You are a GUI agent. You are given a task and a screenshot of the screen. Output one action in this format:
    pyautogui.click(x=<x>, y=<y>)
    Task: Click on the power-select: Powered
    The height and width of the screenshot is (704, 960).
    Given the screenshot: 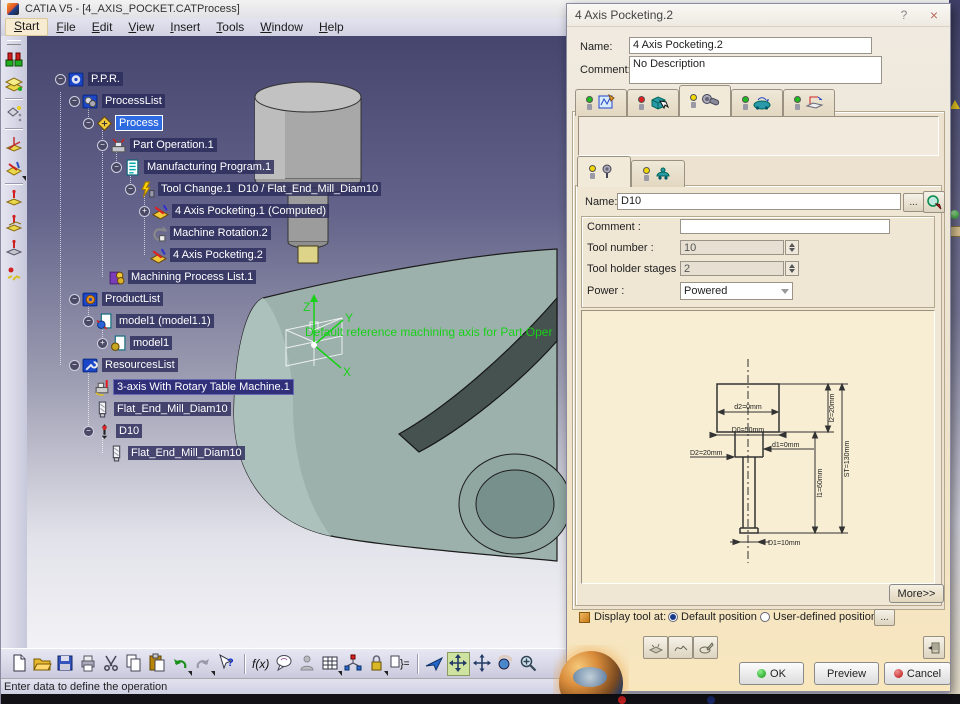 What is the action you would take?
    pyautogui.click(x=736, y=291)
    